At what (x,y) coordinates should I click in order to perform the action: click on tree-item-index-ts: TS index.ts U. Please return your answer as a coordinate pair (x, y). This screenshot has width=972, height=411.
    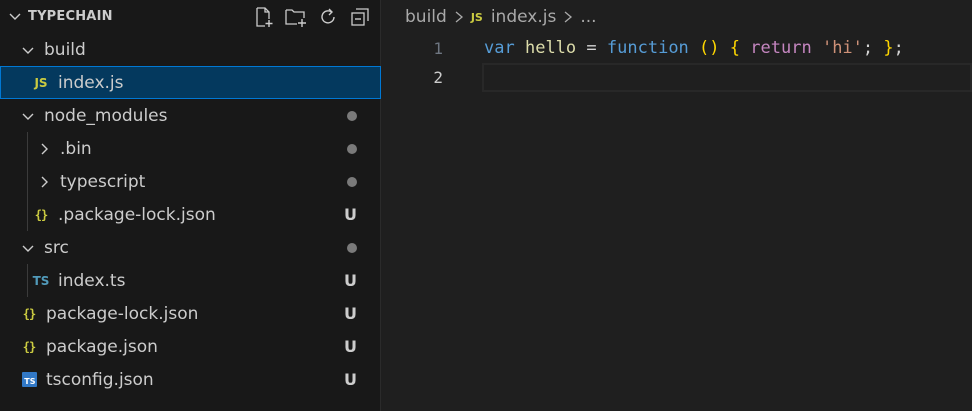
    Looking at the image, I should click on (190, 280).